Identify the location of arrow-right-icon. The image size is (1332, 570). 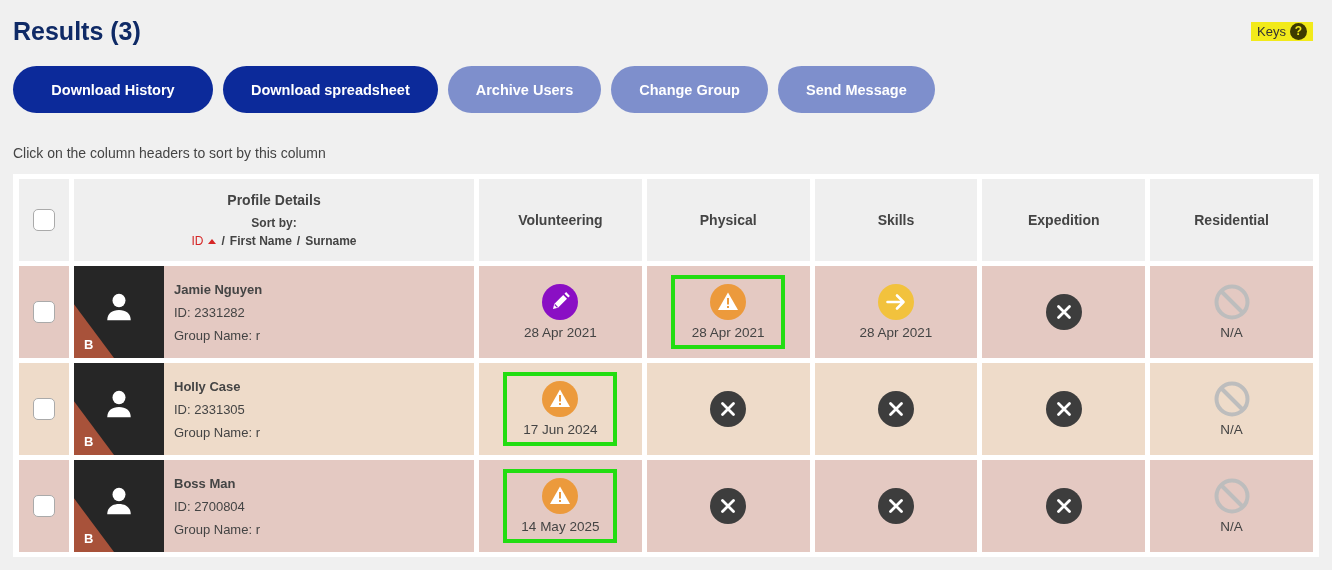
(896, 302).